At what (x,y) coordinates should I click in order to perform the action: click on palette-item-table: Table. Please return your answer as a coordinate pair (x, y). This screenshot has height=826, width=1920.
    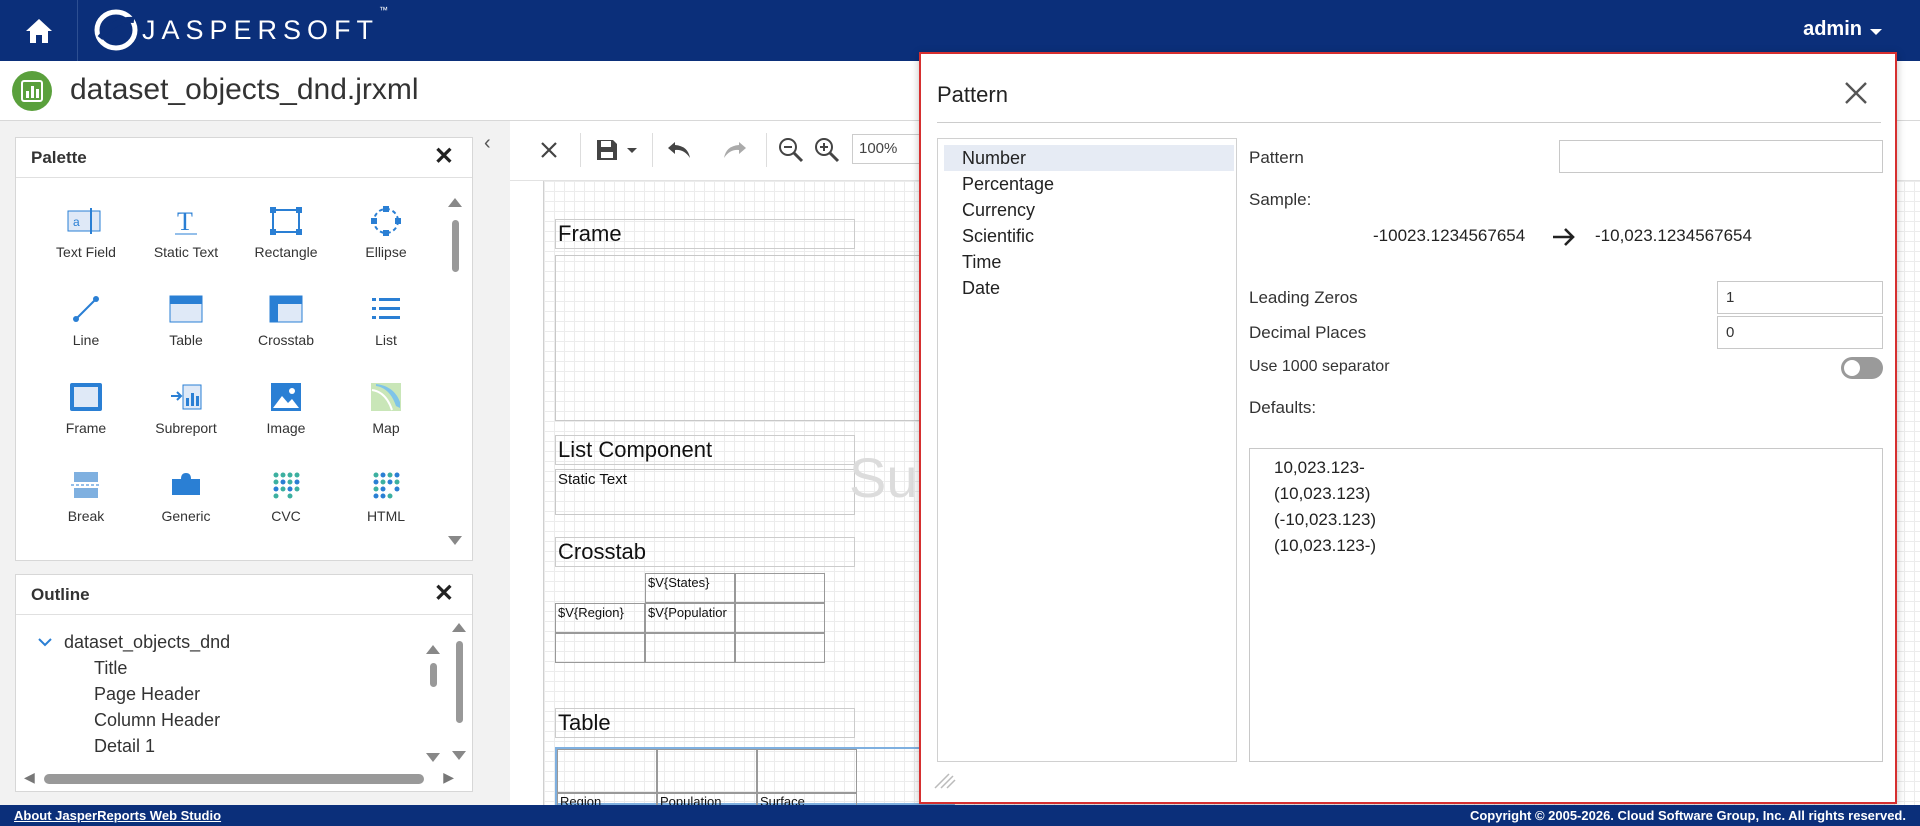
    Looking at the image, I should click on (186, 323).